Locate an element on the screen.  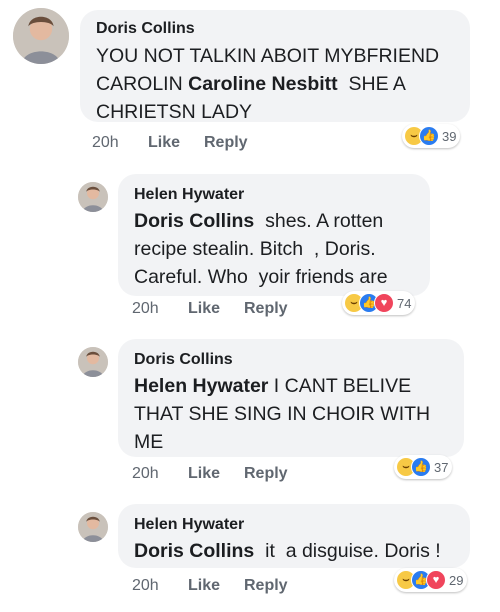
comment-text-line: CAROLIN Caroline Nesbitt SHE A is located at coordinates (267, 84).